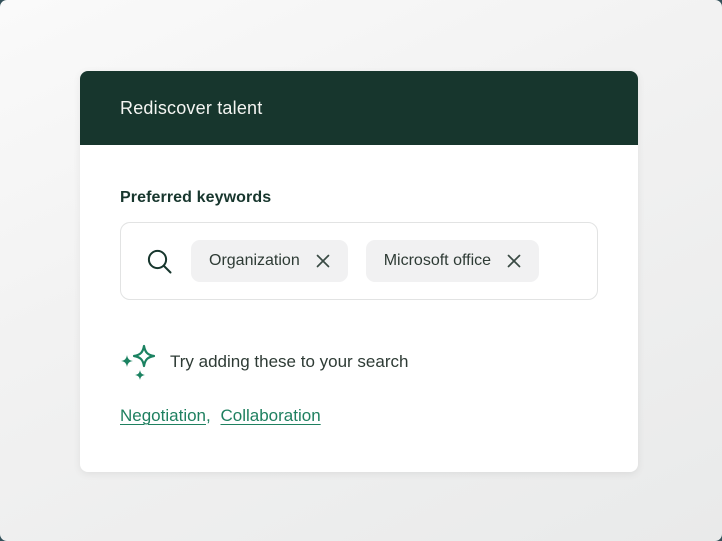  Describe the element at coordinates (191, 107) in the screenshot. I see `card-title: Rediscover talent` at that location.